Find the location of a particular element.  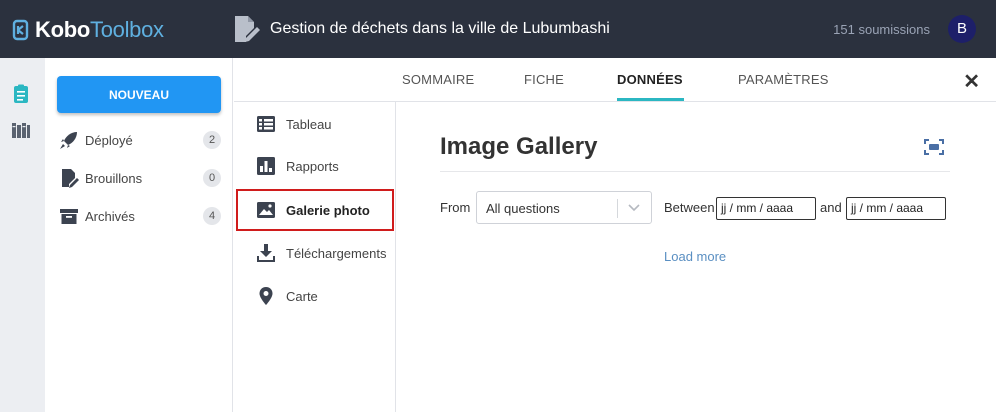

tab-summary: SOMMAIRE is located at coordinates (438, 79).